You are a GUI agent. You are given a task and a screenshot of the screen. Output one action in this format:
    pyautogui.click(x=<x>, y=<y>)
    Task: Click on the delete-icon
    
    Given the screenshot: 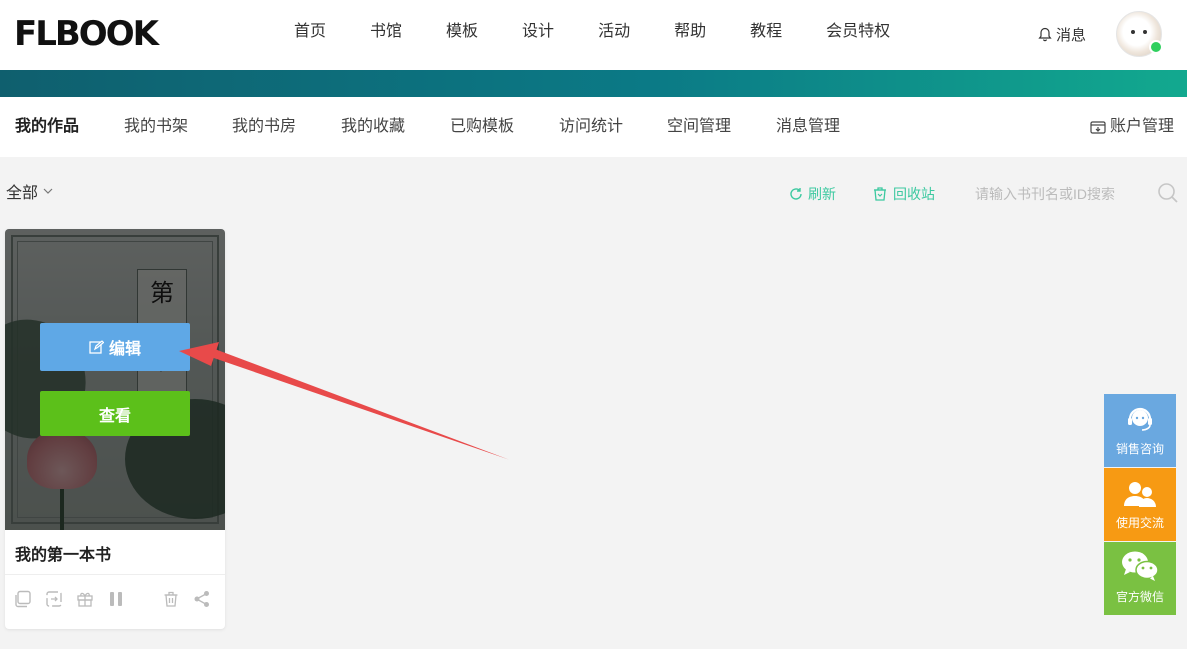 What is the action you would take?
    pyautogui.click(x=171, y=599)
    